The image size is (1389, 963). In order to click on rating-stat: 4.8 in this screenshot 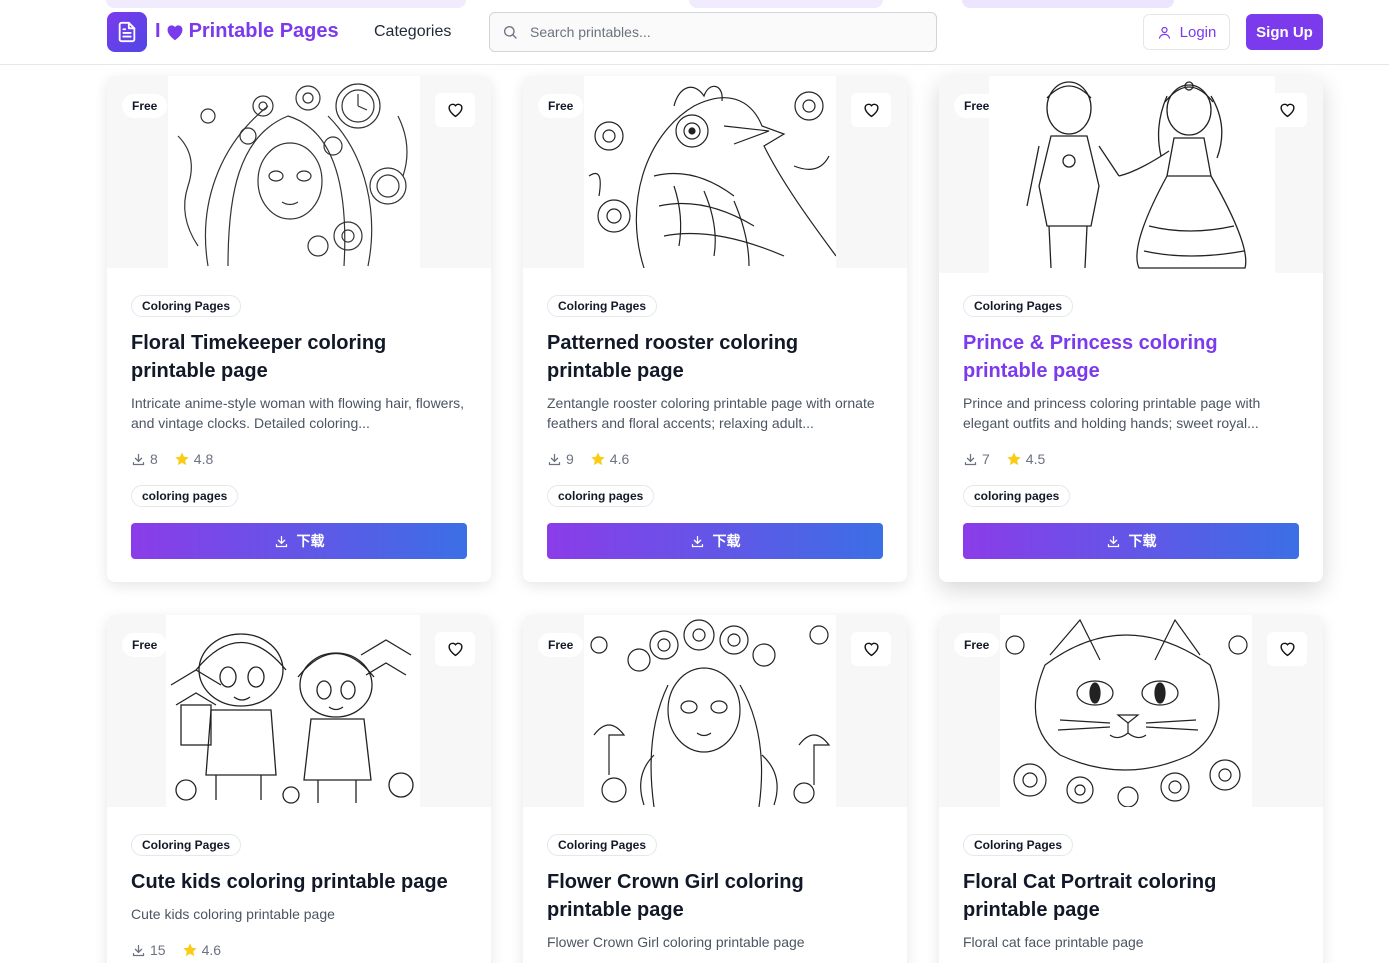, I will do `click(193, 459)`.